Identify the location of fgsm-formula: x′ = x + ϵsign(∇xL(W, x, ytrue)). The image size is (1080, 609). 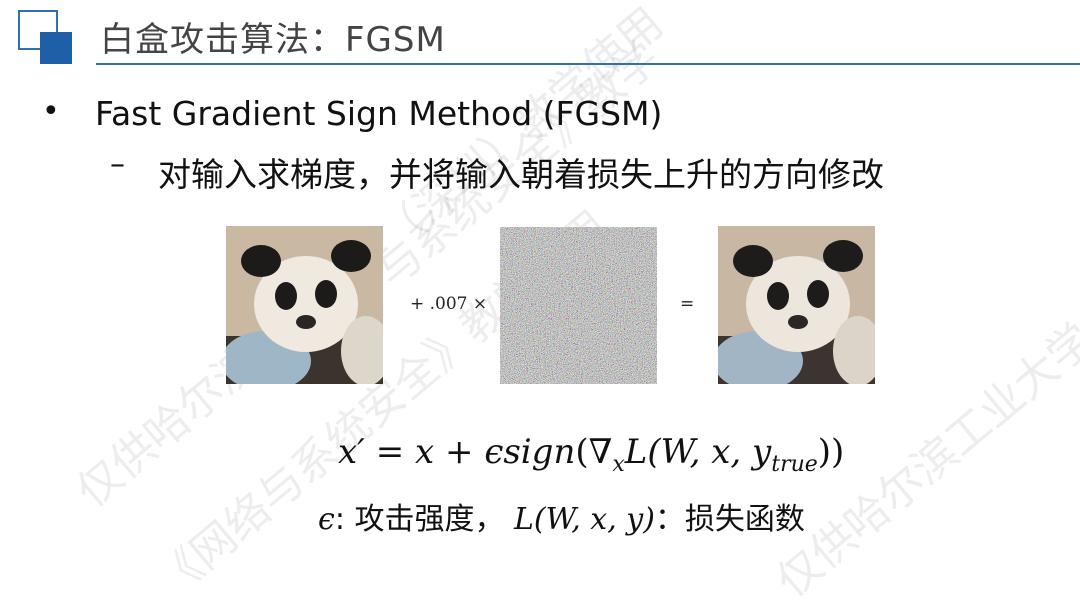
(591, 454).